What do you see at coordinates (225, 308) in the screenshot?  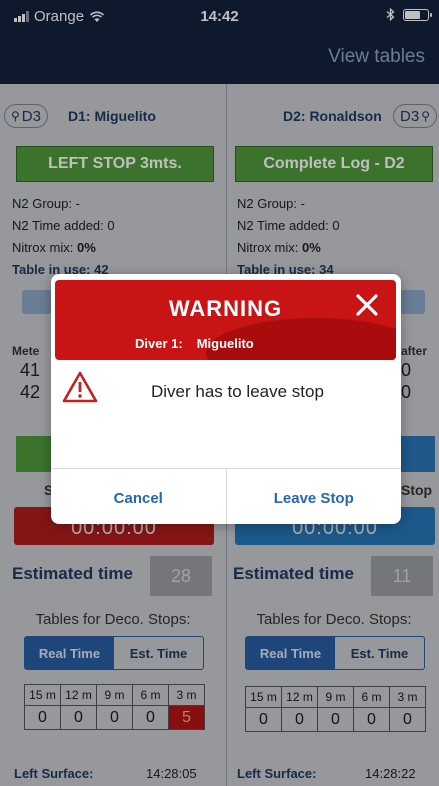 I see `warning-title: WARNING` at bounding box center [225, 308].